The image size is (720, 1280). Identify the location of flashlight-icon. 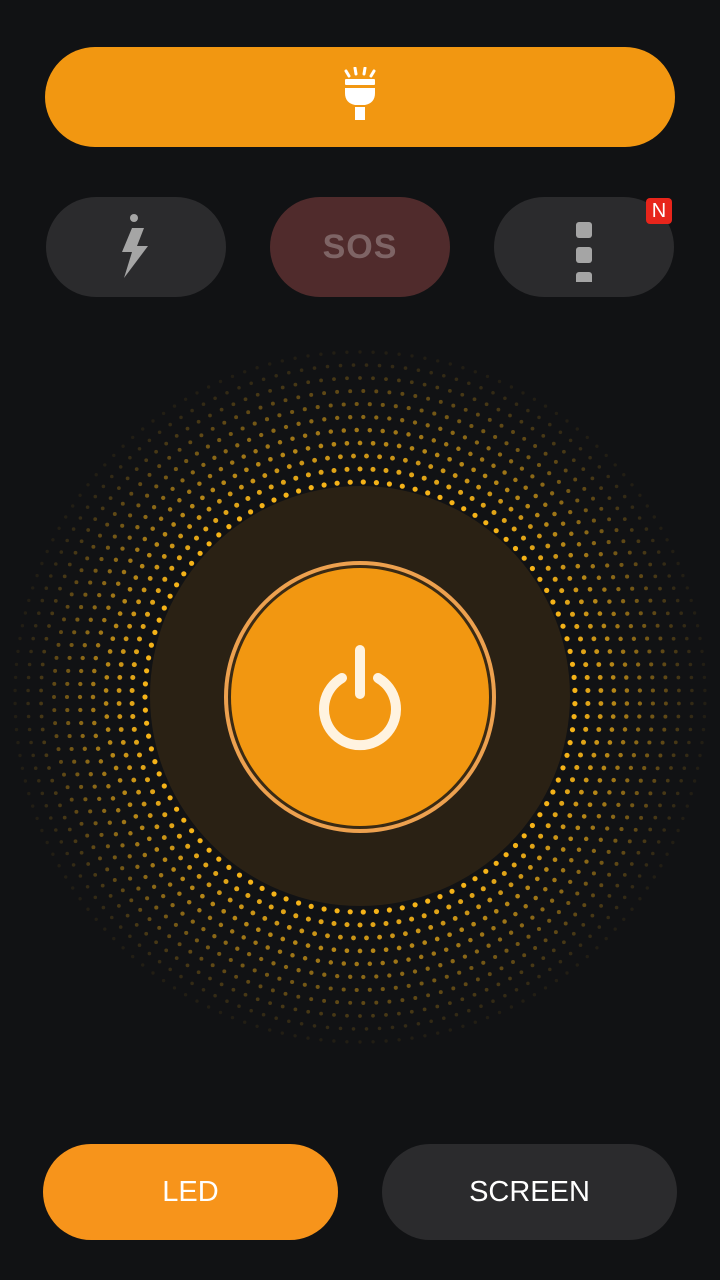
(360, 93).